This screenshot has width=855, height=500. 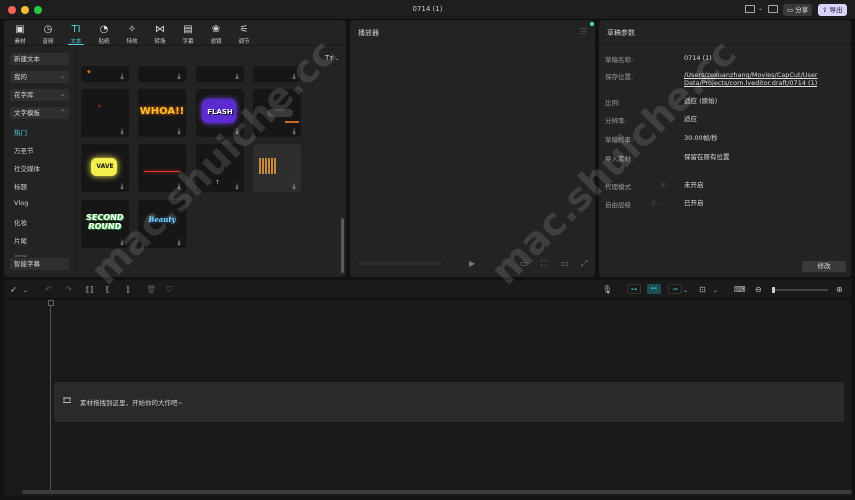 I want to click on sidebar-sub-vlog: Vlog, so click(x=21, y=203).